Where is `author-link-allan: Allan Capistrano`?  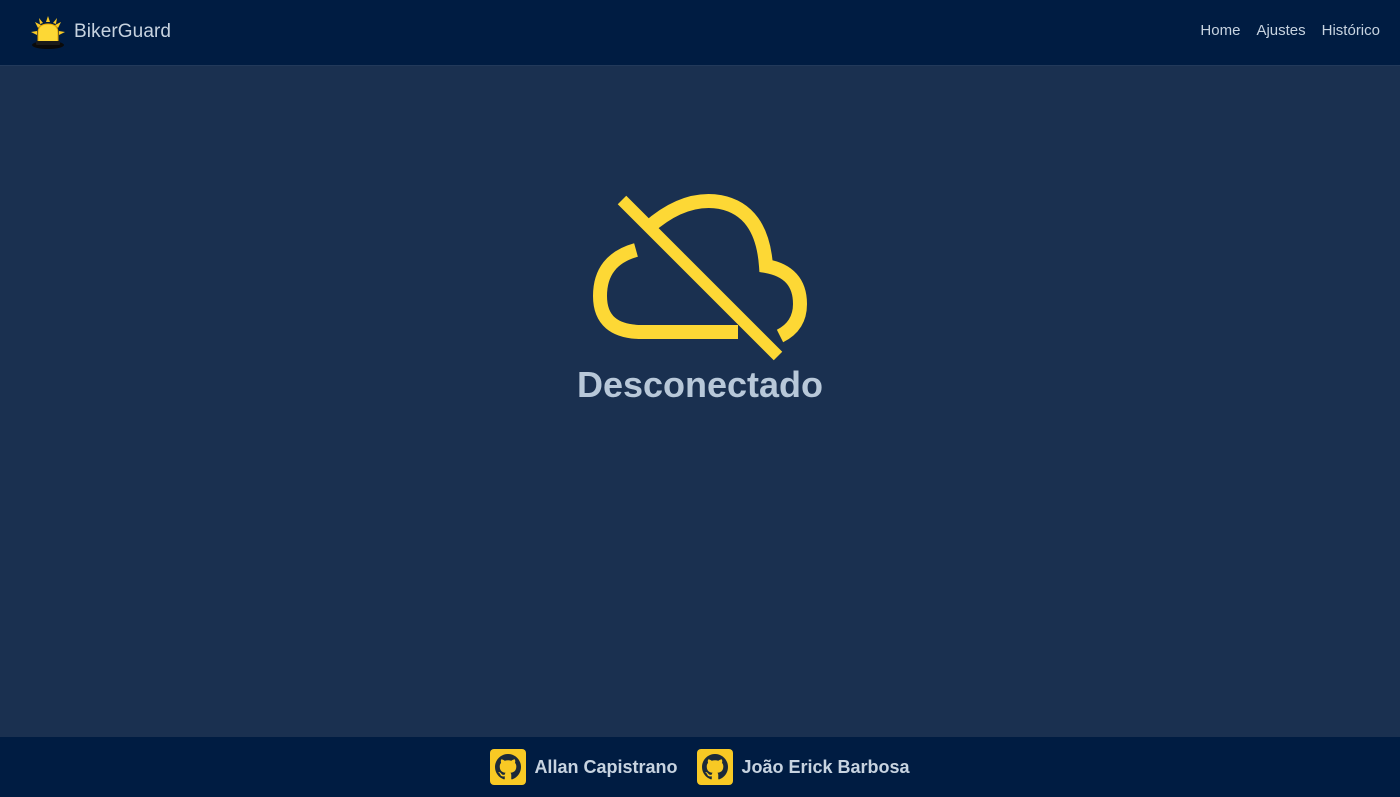 author-link-allan: Allan Capistrano is located at coordinates (583, 767).